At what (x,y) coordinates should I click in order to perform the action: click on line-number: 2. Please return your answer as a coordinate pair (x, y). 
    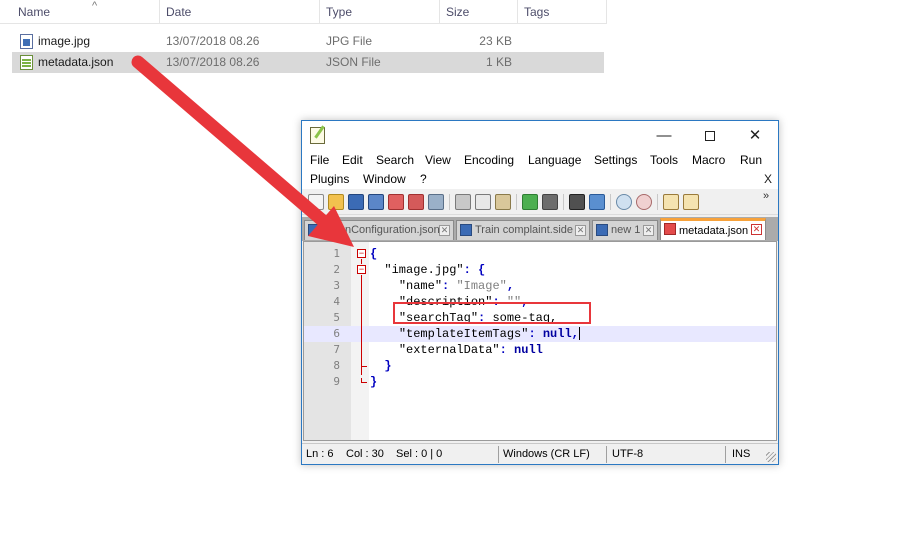
    Looking at the image, I should click on (336, 269).